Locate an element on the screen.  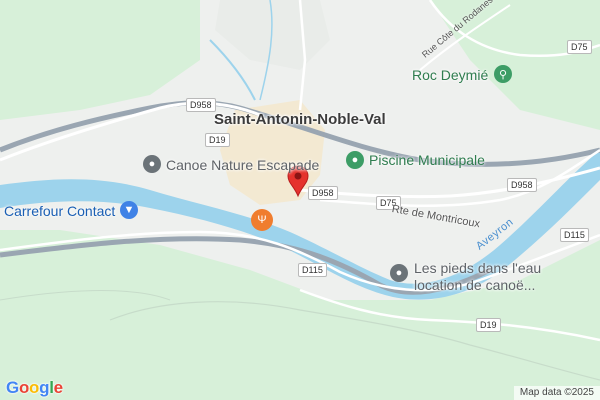
logo-letter: g is located at coordinates (44, 387).